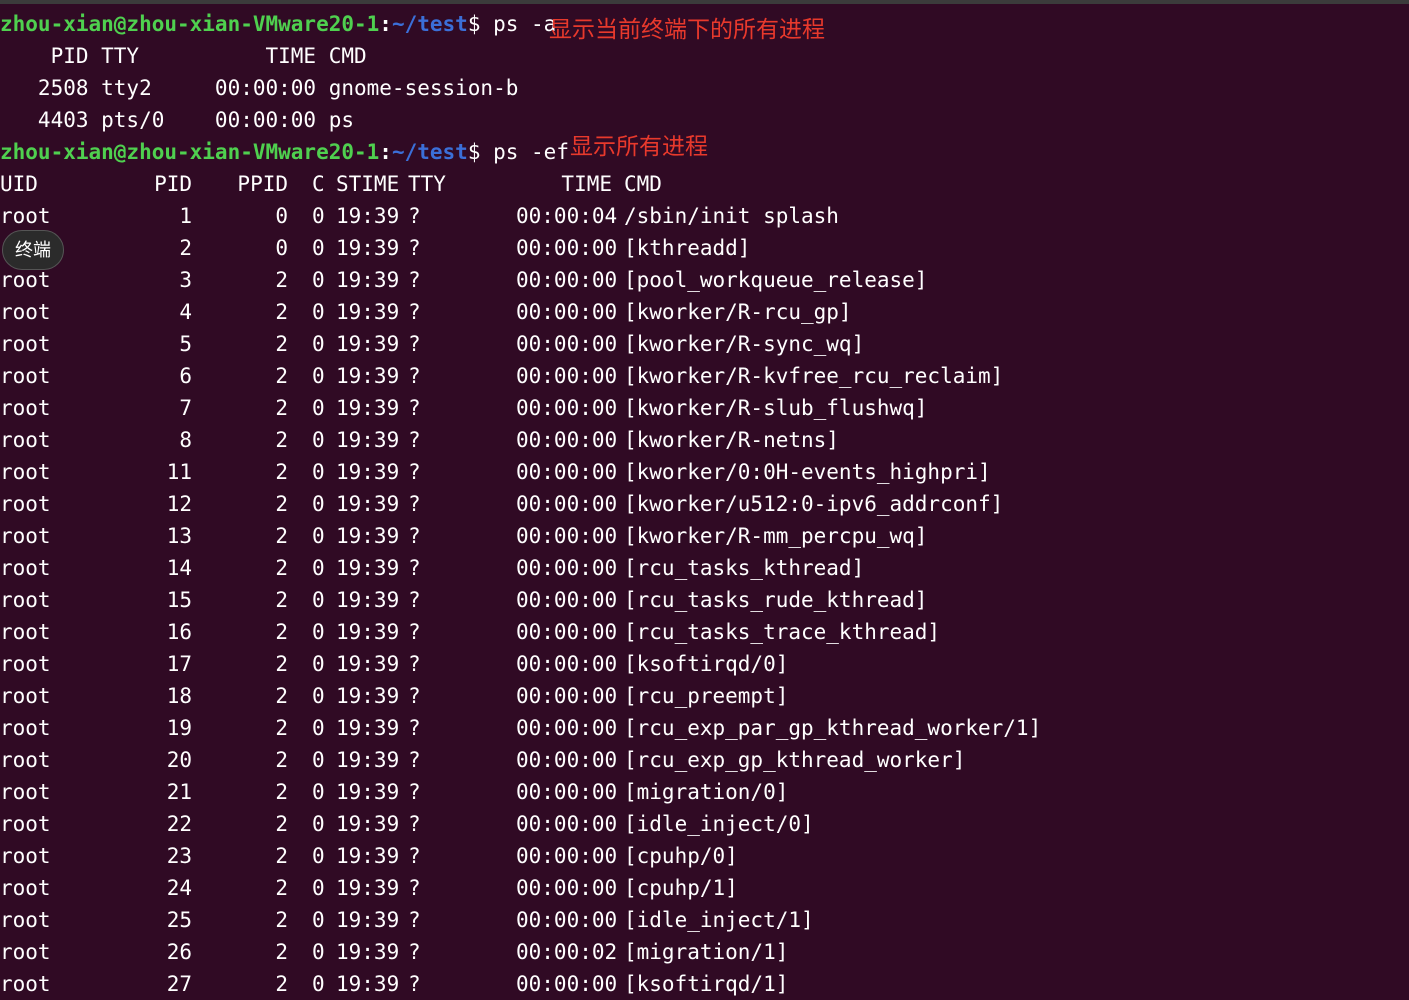  Describe the element at coordinates (179, 984) in the screenshot. I see `cell-pid: 27` at that location.